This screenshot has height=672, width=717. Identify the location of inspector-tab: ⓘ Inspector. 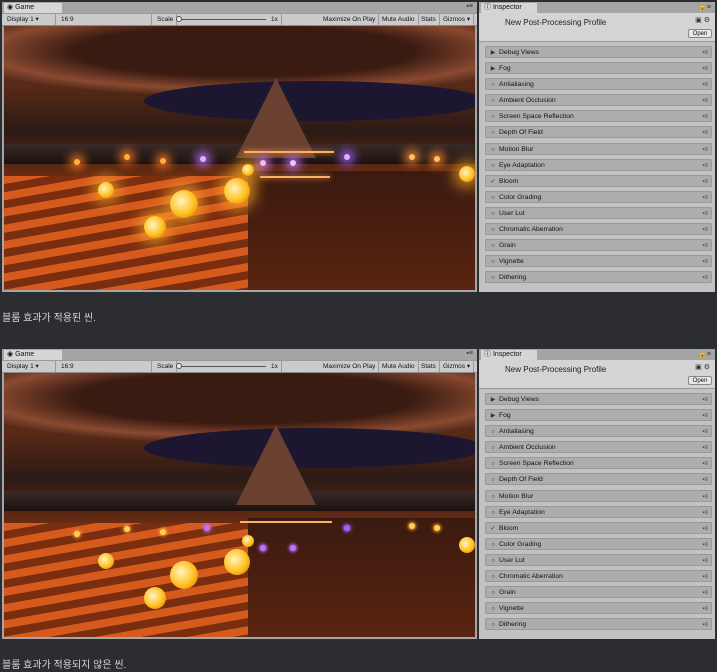
(509, 355).